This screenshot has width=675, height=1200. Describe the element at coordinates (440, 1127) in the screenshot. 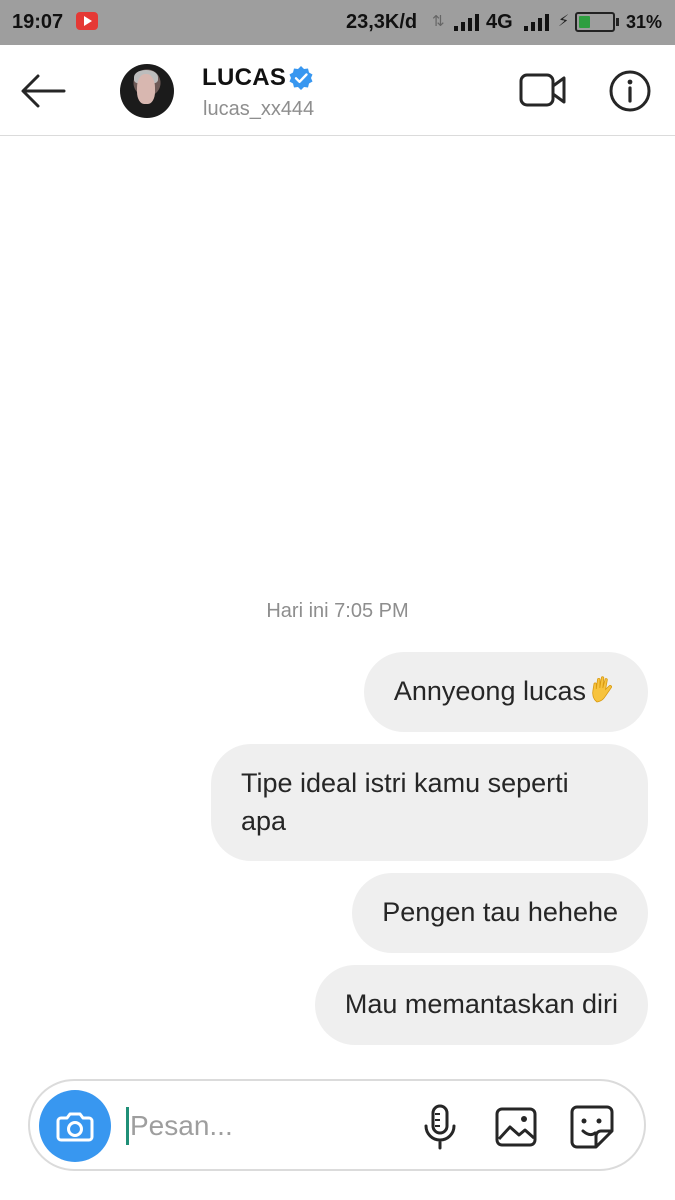

I see `microphone-icon` at that location.